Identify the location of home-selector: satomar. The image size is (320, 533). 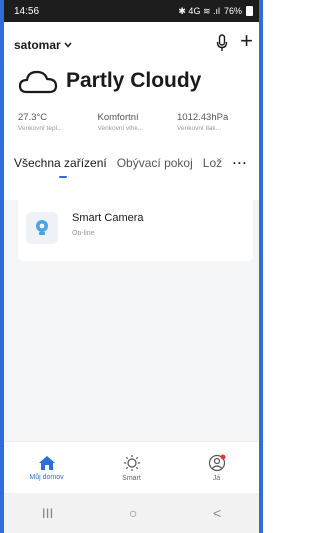
(43, 45).